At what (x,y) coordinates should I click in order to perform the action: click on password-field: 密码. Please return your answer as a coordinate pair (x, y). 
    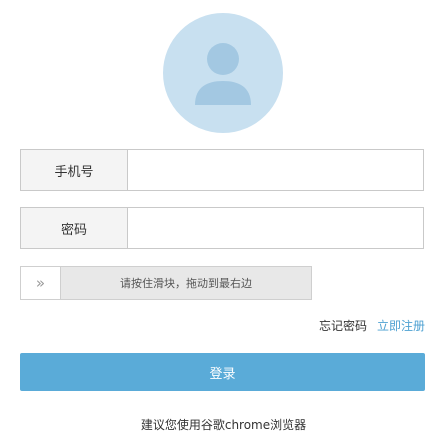
    Looking at the image, I should click on (222, 228).